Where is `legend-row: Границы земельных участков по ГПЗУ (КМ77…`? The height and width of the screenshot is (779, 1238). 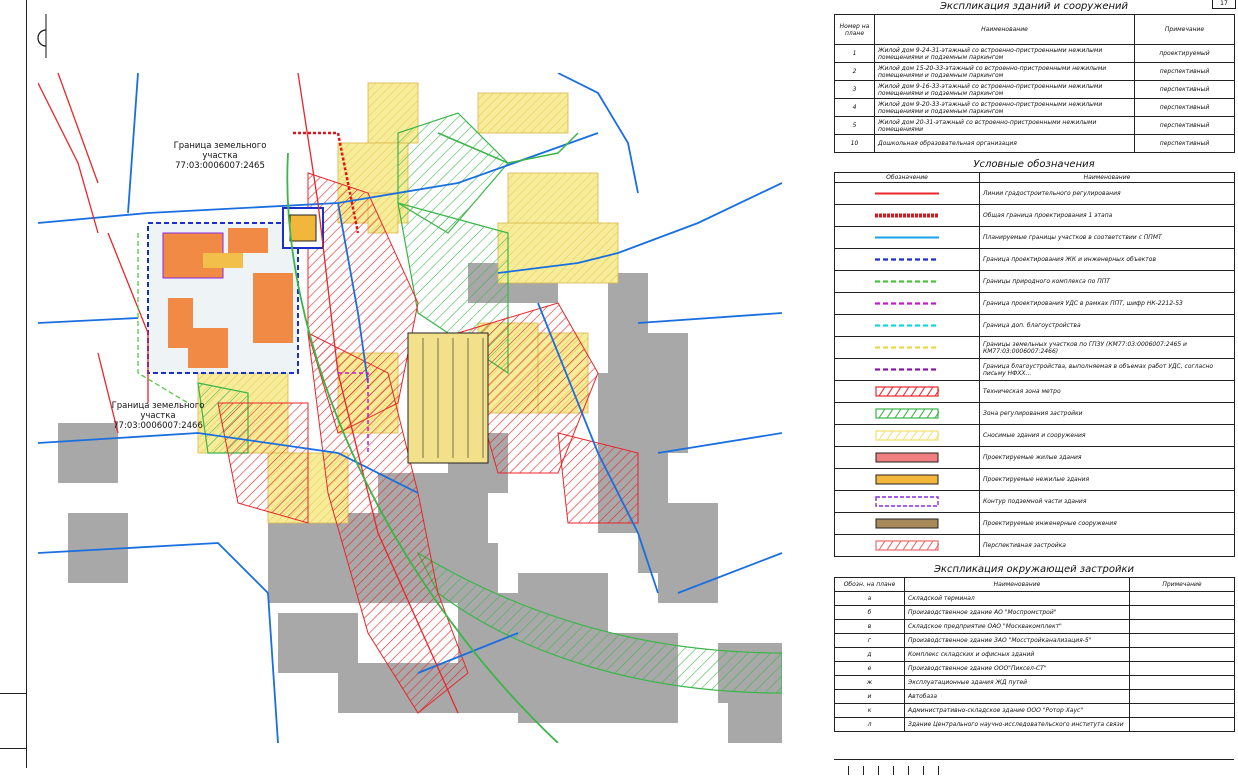 legend-row: Границы земельных участков по ГПЗУ (КМ77… is located at coordinates (1034, 347).